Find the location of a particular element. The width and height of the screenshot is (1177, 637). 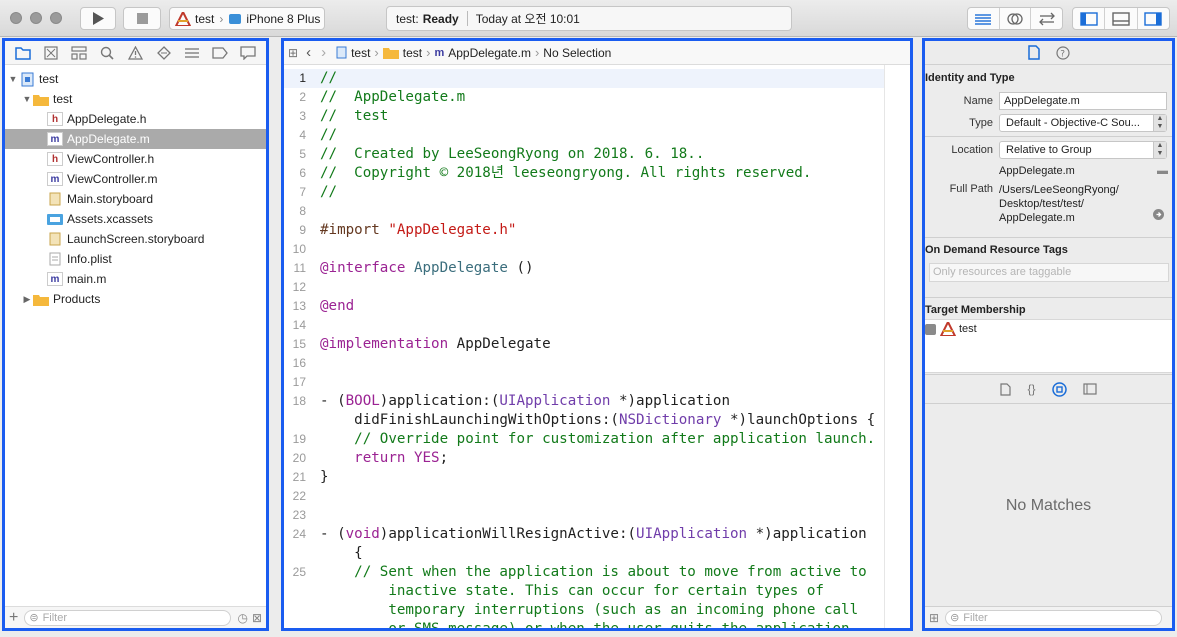

forward-arrow-icon: › is located at coordinates (323, 52).